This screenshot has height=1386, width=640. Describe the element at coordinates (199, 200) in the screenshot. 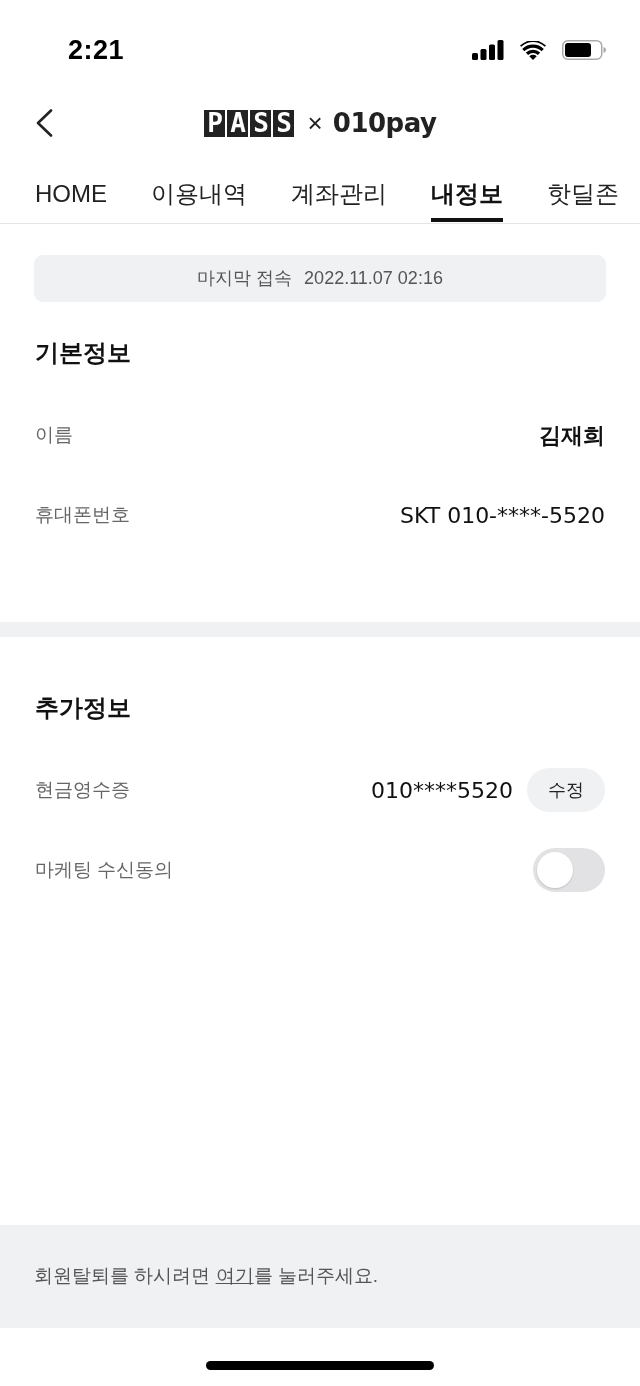

I see `nav-tab: 이용내역` at that location.